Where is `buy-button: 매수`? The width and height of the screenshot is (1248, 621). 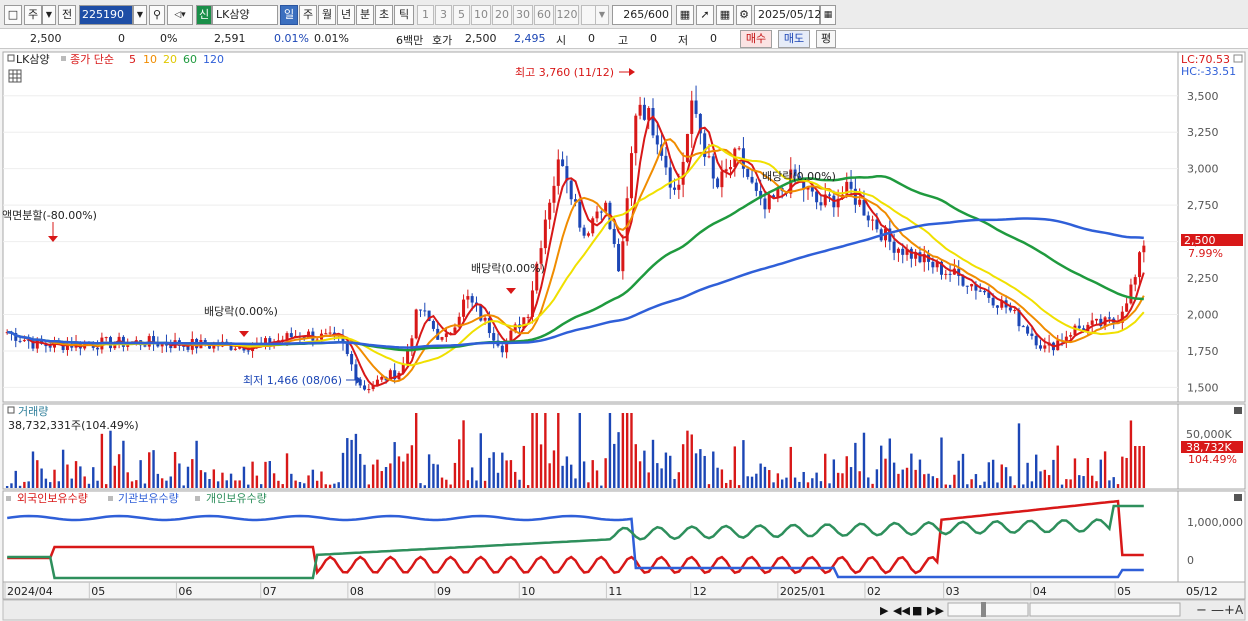
buy-button: 매수 is located at coordinates (756, 39).